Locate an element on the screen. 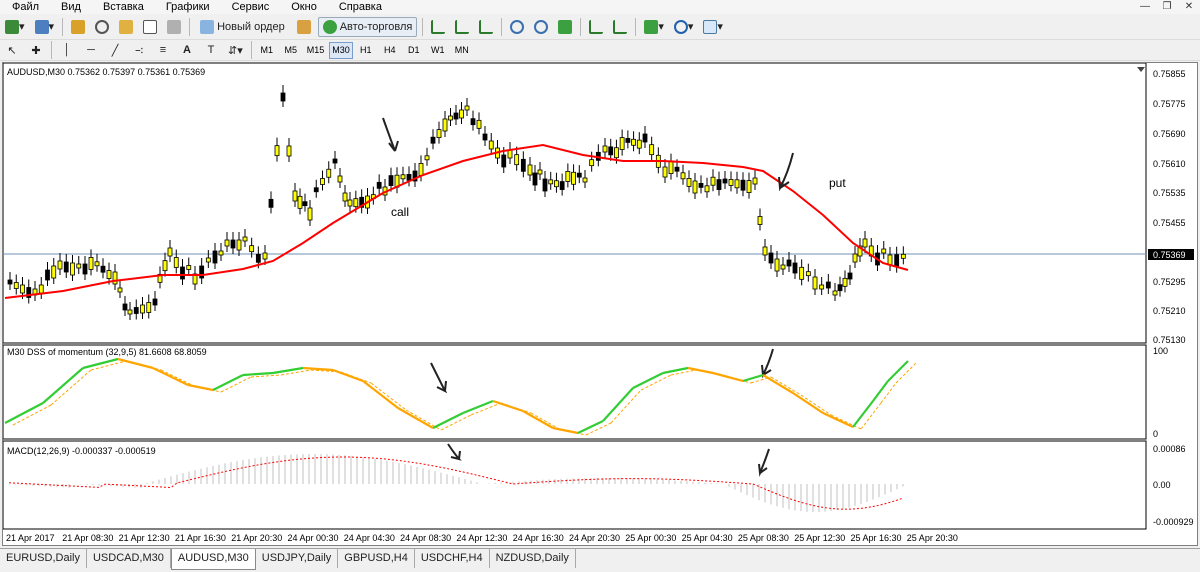 This screenshot has width=1200, height=572. terminal-button is located at coordinates (150, 27).